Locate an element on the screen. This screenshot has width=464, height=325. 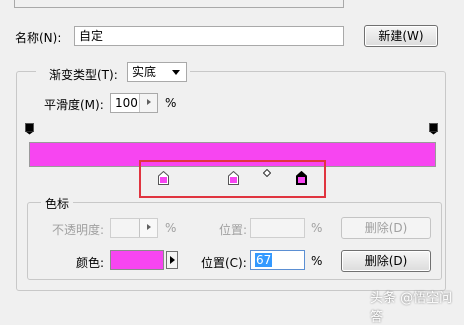
location-unit: % is located at coordinates (317, 261).